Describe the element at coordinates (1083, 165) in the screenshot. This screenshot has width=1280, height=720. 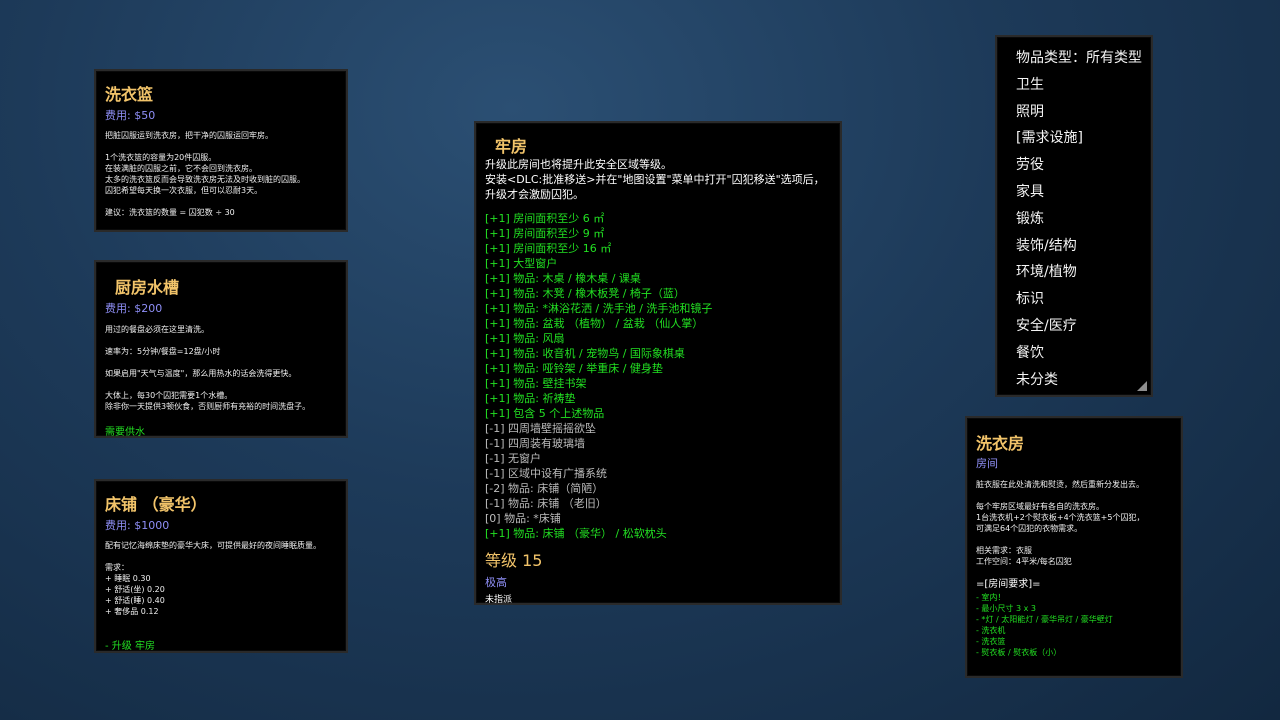
I see `category-menu-item: 劳役` at that location.